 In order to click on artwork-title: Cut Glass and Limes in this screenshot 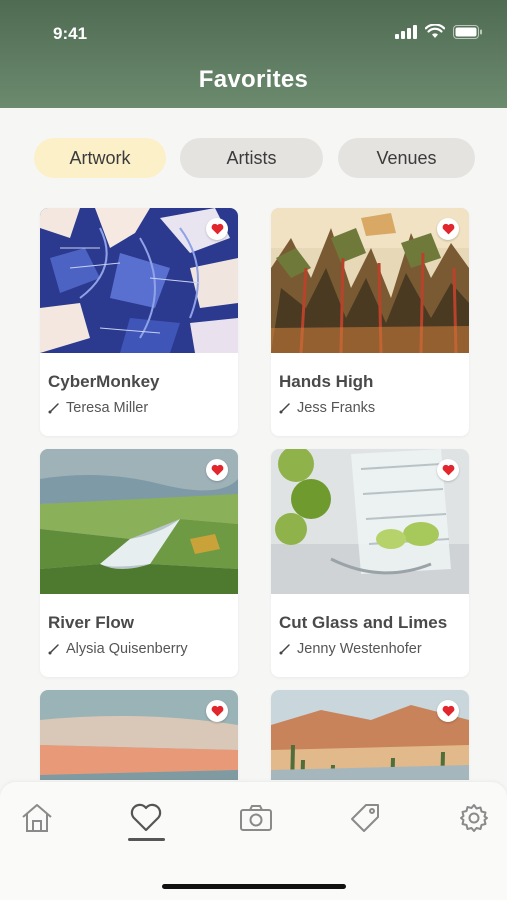, I will do `click(363, 622)`.